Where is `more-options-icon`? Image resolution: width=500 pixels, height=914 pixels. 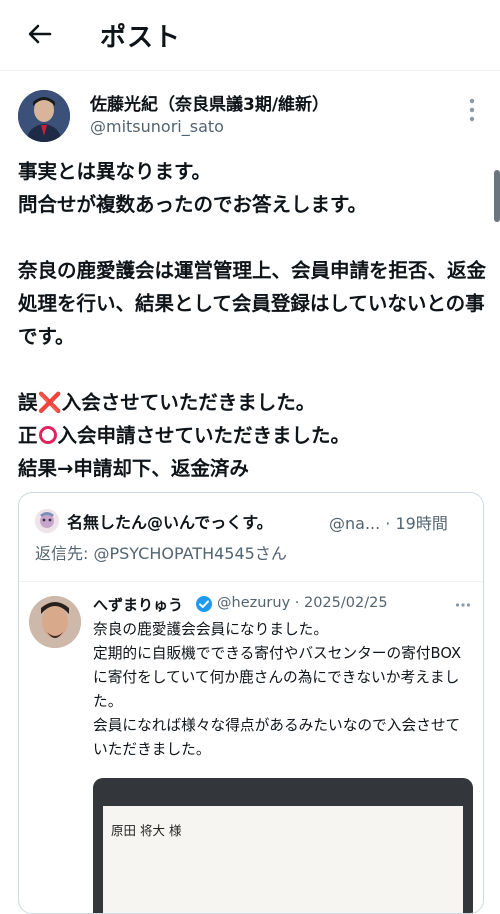
more-options-icon is located at coordinates (472, 110).